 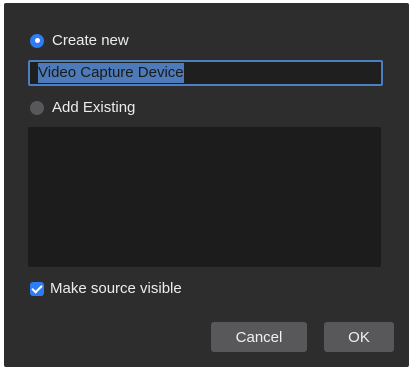 What do you see at coordinates (205, 73) in the screenshot?
I see `source-name-input: Video Capture Device` at bounding box center [205, 73].